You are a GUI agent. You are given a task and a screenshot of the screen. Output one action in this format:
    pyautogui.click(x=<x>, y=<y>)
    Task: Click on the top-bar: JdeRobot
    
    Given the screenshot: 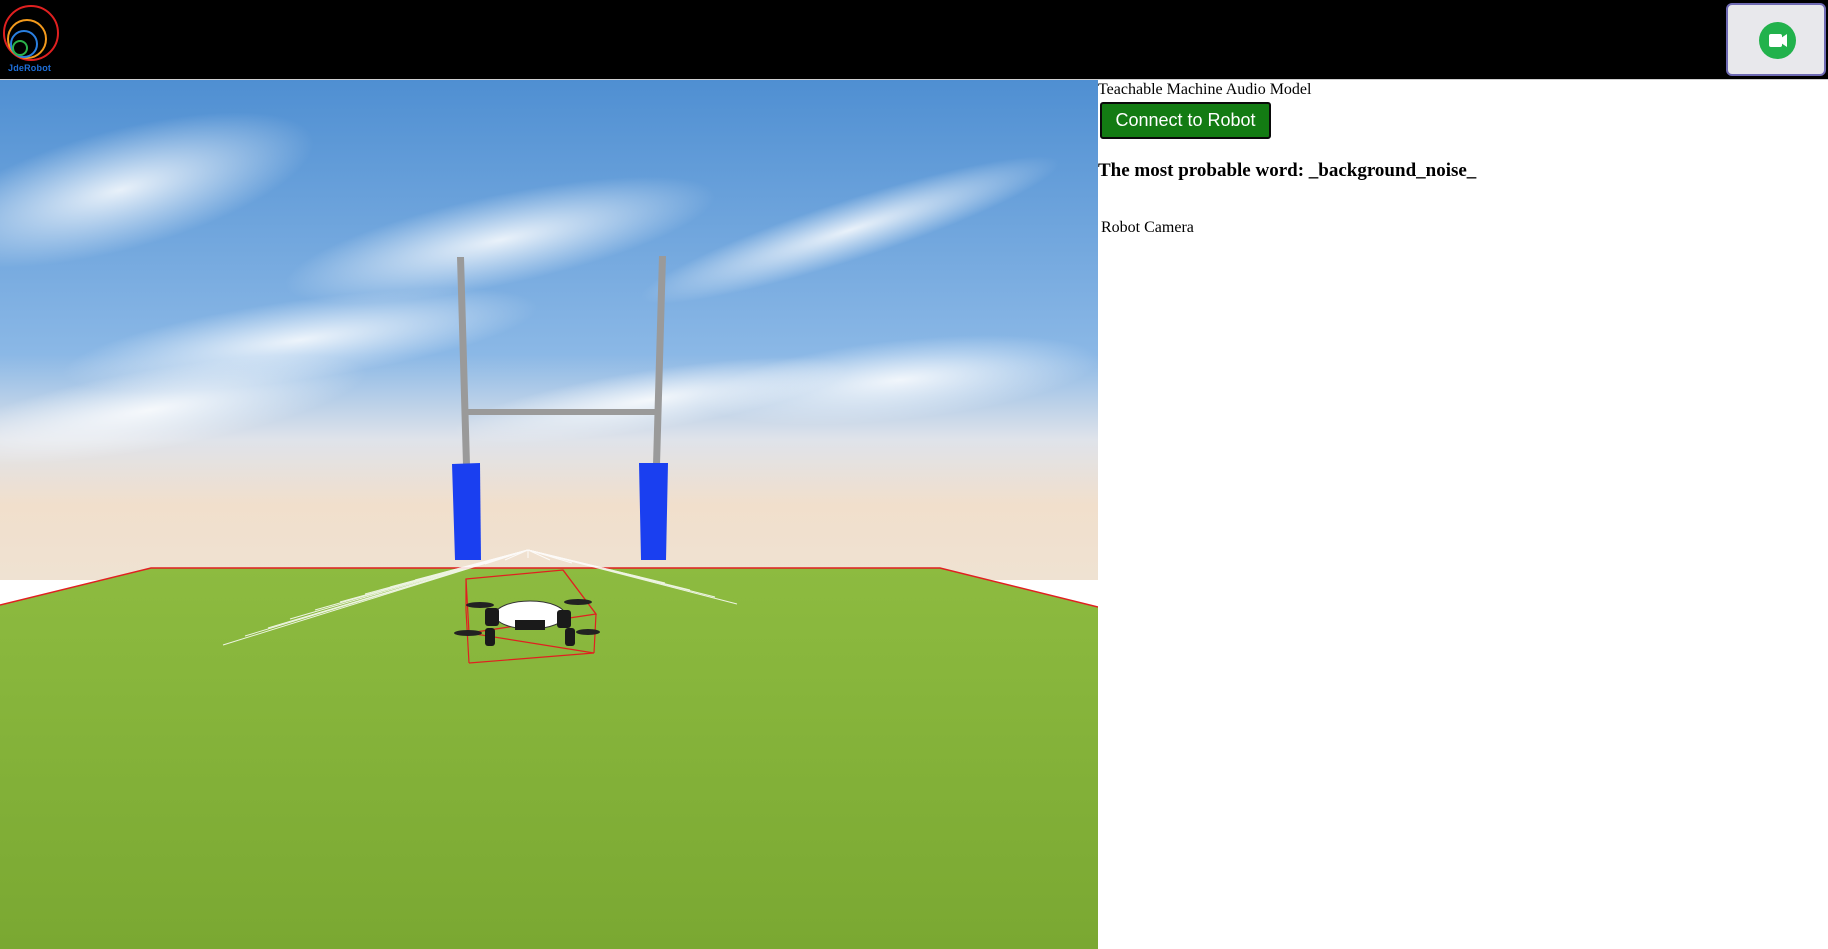 What is the action you would take?
    pyautogui.click(x=914, y=40)
    